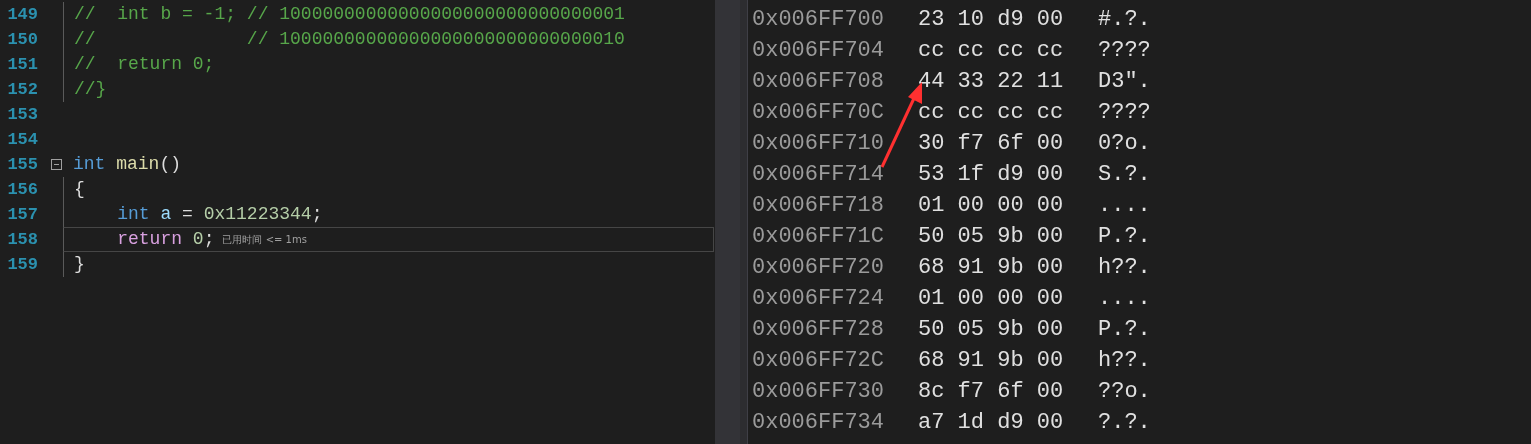 Image resolution: width=1531 pixels, height=444 pixels. What do you see at coordinates (22, 164) in the screenshot?
I see `line-number: 155` at bounding box center [22, 164].